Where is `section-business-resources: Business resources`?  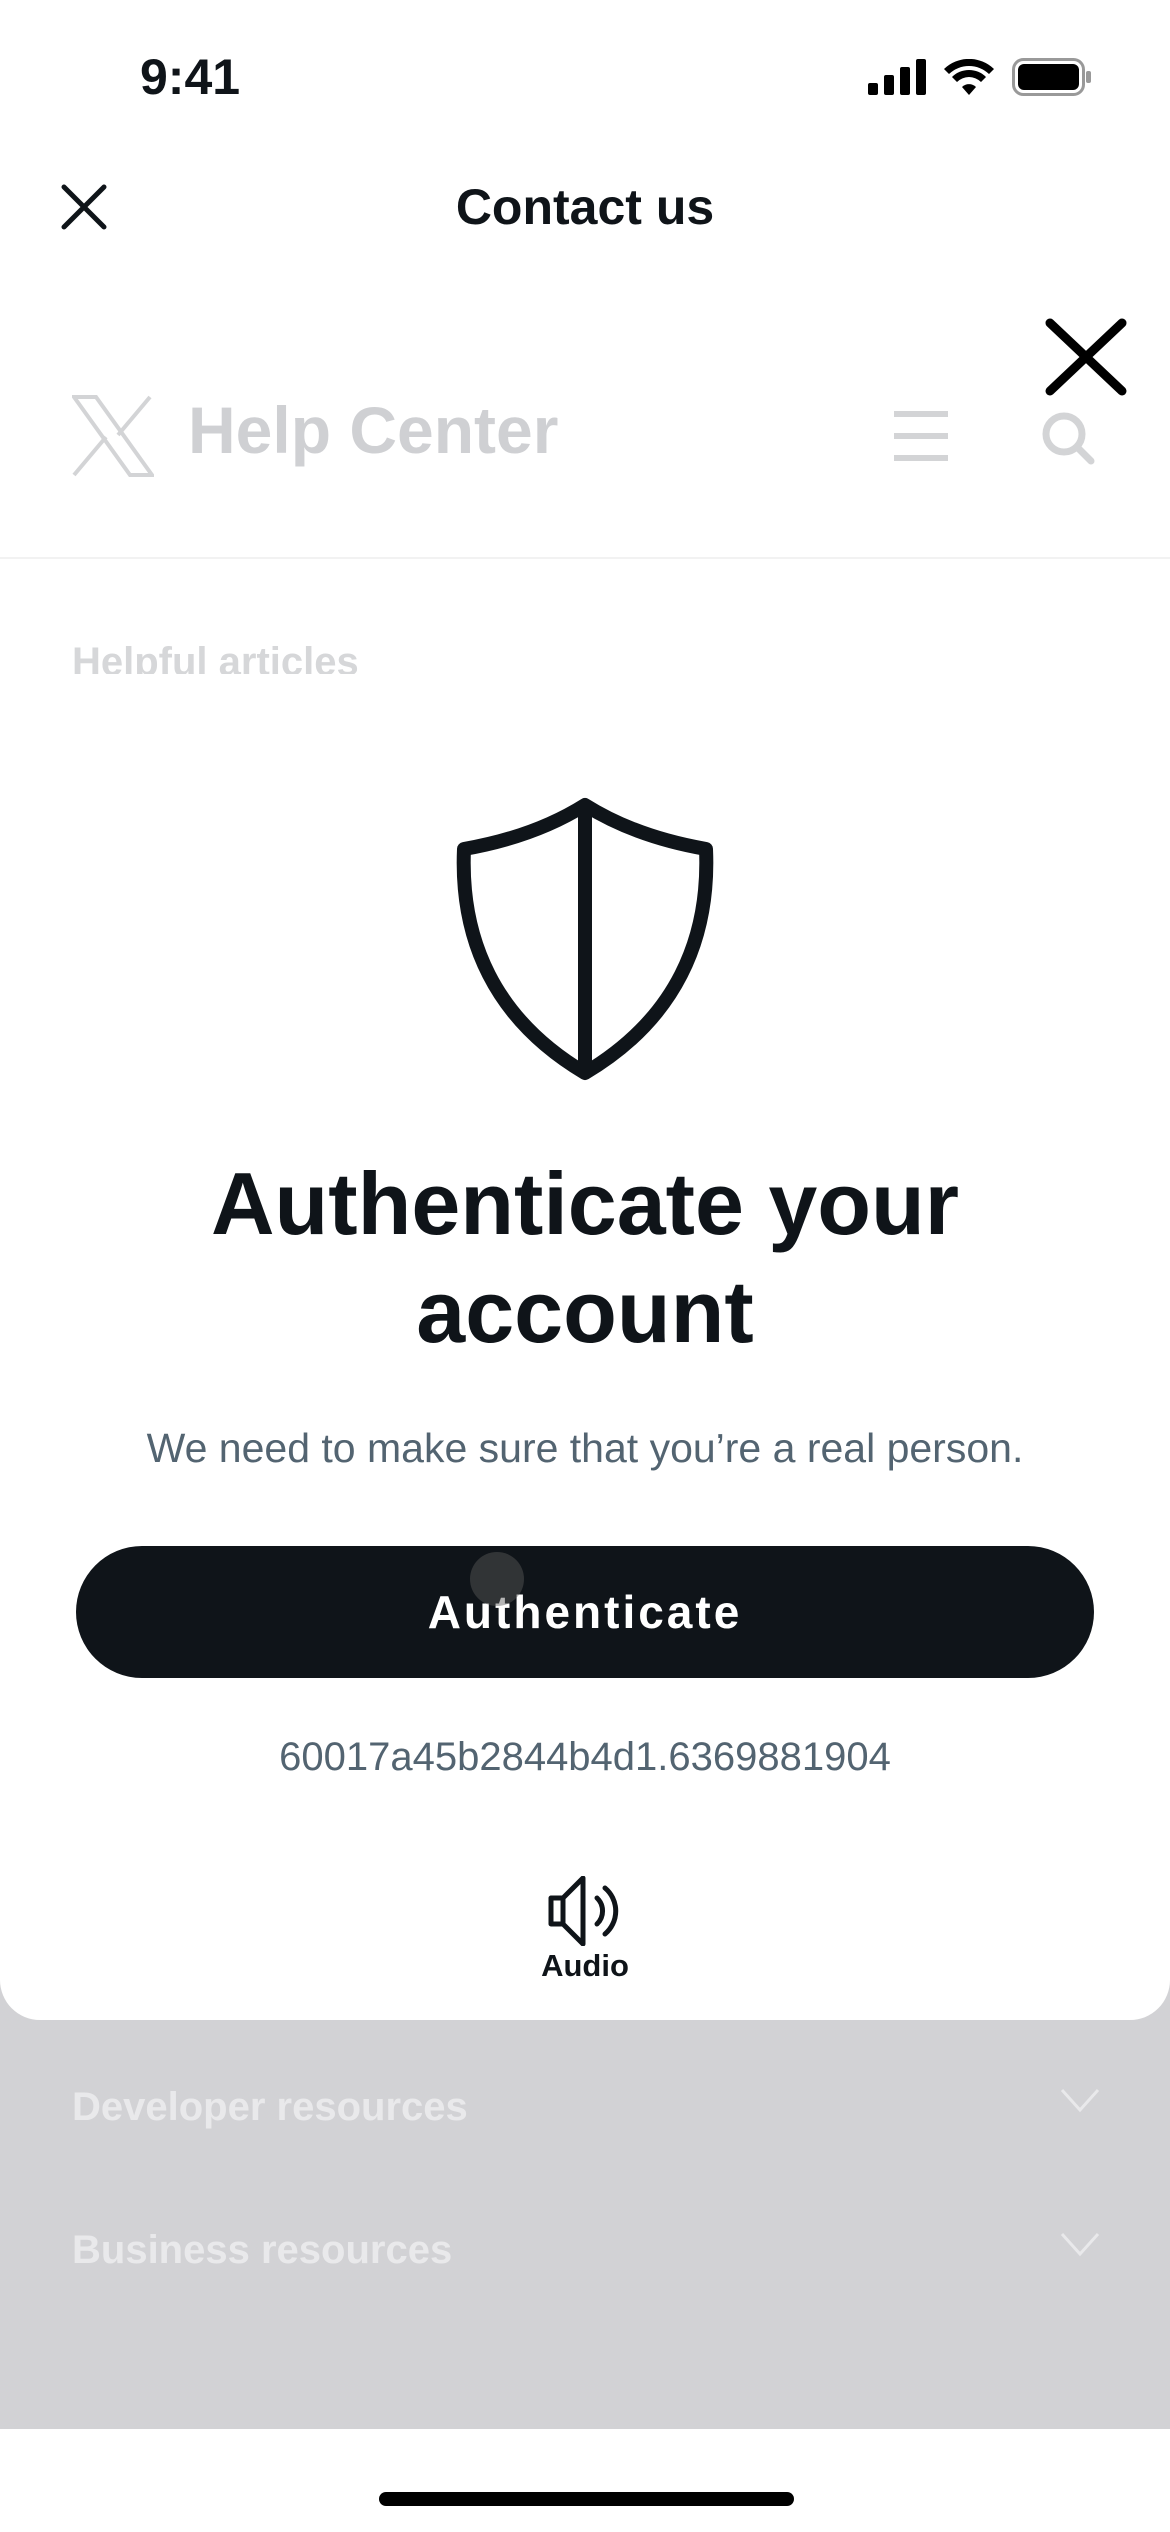 section-business-resources: Business resources is located at coordinates (262, 2250).